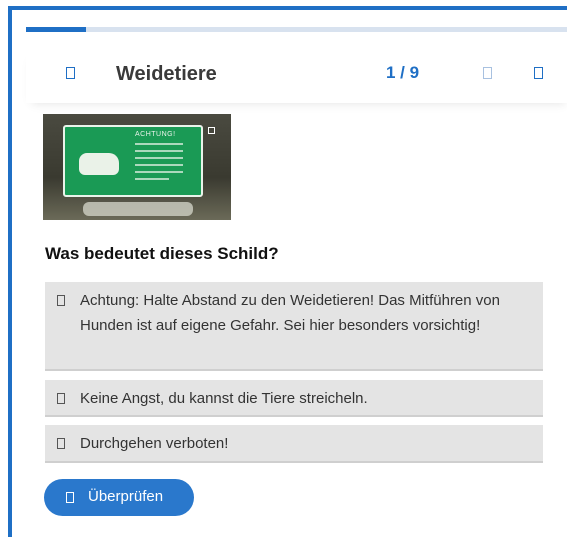  What do you see at coordinates (126, 496) in the screenshot?
I see `check-button-label: Überprüfen` at bounding box center [126, 496].